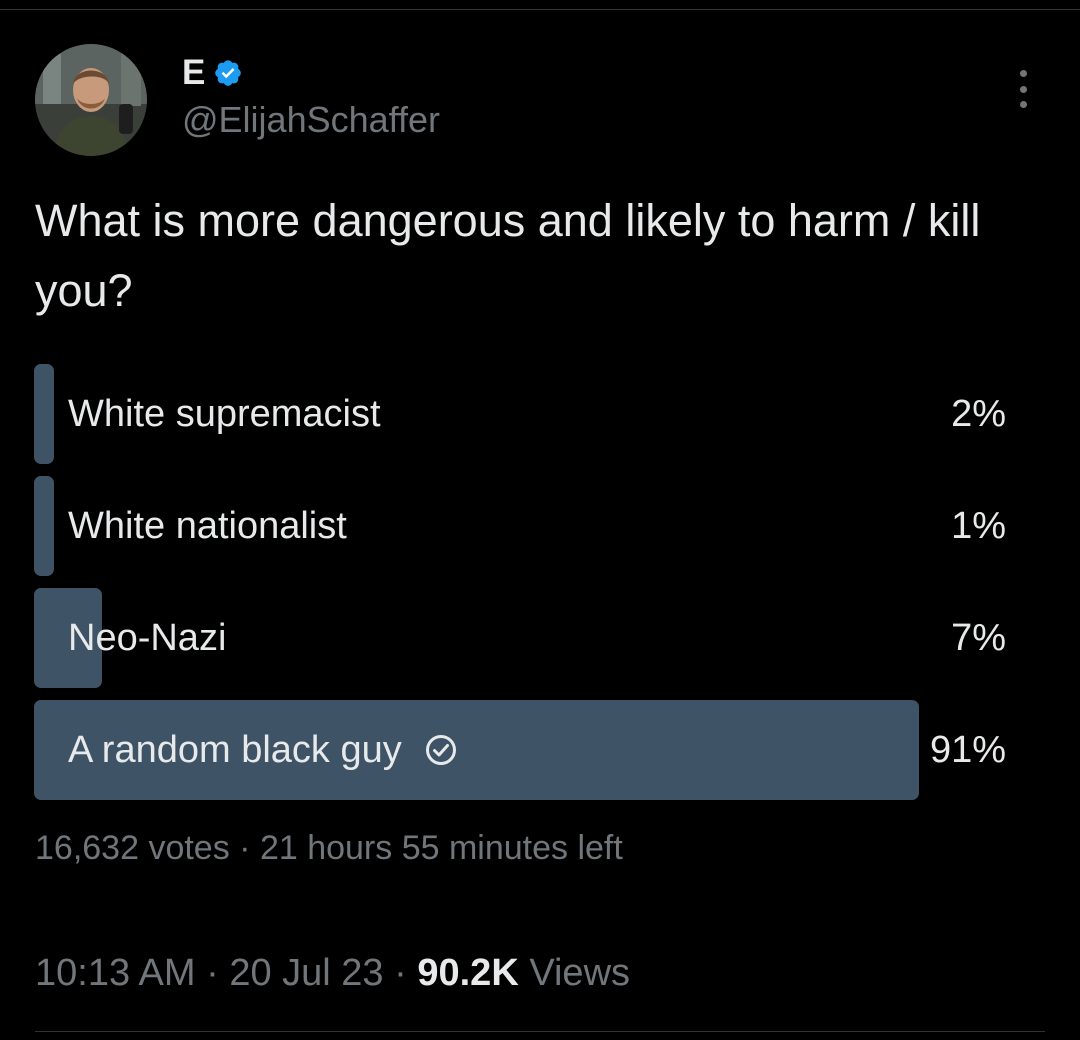 The height and width of the screenshot is (1040, 1080). I want to click on poll-option-selected: A random black guy 91%, so click(520, 750).